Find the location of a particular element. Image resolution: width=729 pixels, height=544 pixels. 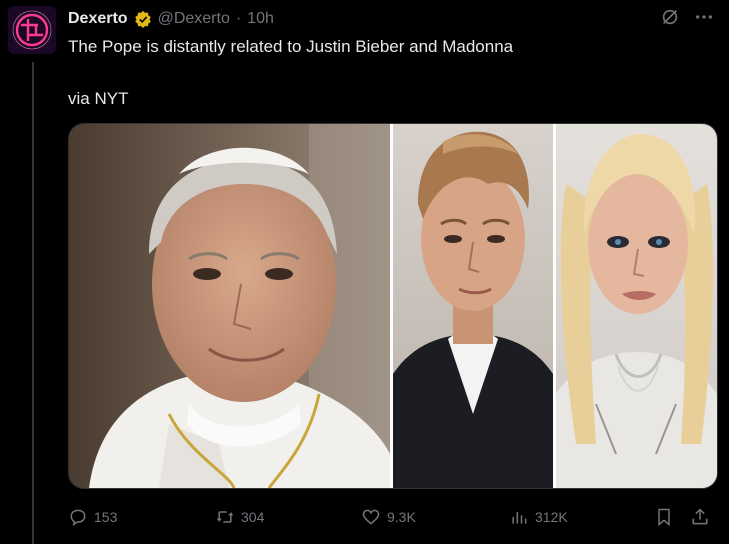

more-options-icon is located at coordinates (704, 17).